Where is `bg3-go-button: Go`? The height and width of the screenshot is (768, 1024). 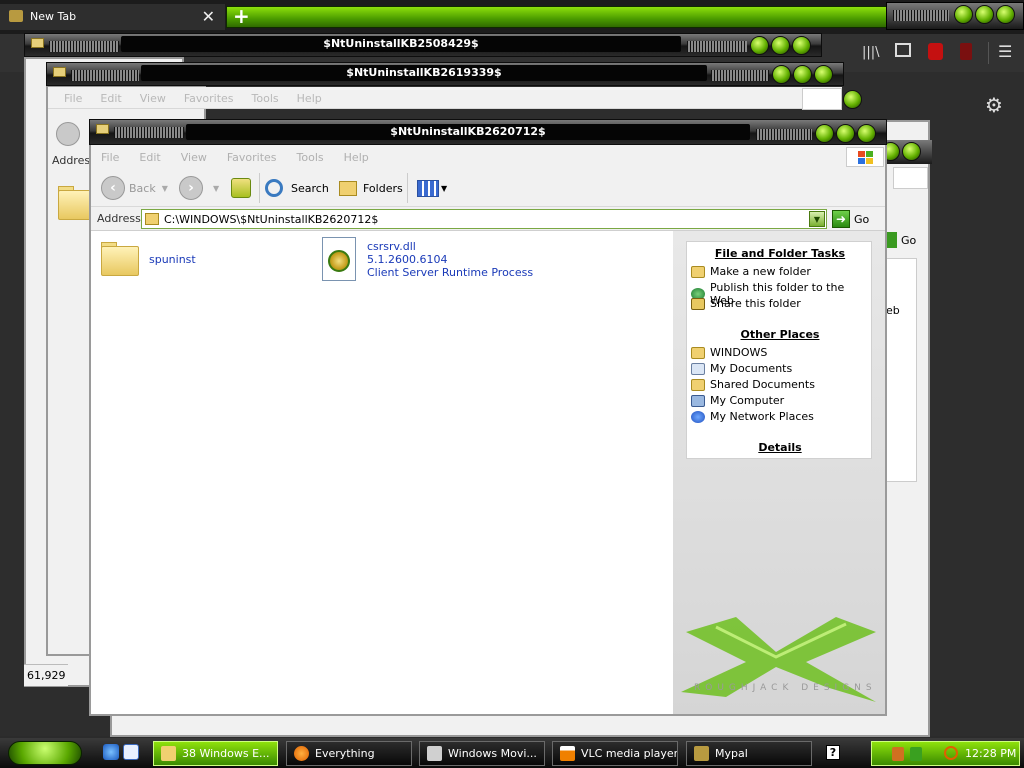
bg3-go-button: Go is located at coordinates (900, 240).